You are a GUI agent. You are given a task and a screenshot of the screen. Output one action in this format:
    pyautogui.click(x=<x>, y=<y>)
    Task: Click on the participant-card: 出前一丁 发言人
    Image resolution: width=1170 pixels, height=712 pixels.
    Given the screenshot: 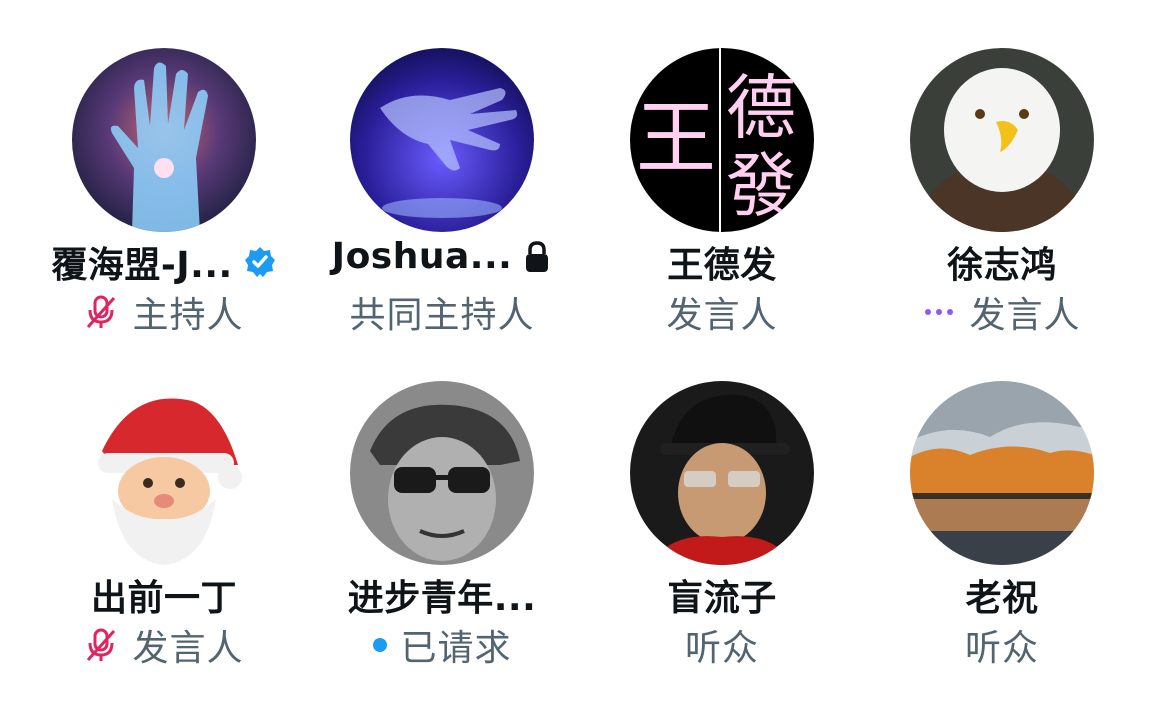 What is the action you would take?
    pyautogui.click(x=164, y=541)
    